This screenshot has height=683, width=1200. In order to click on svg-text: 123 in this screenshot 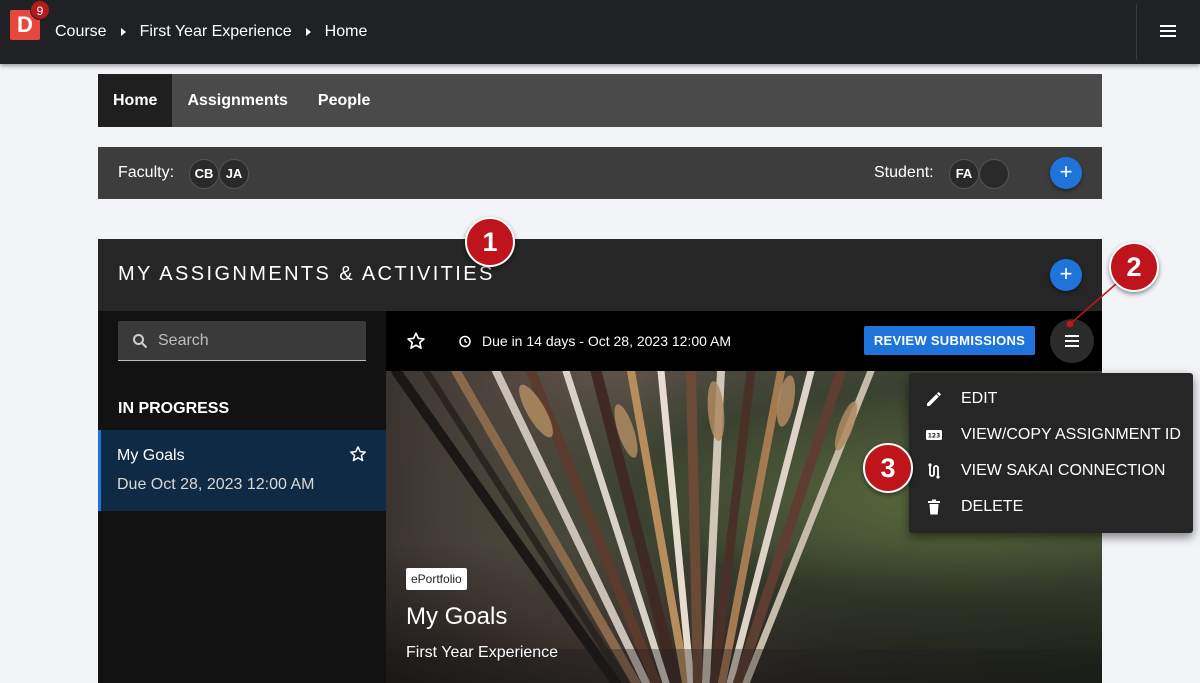, I will do `click(934, 436)`.